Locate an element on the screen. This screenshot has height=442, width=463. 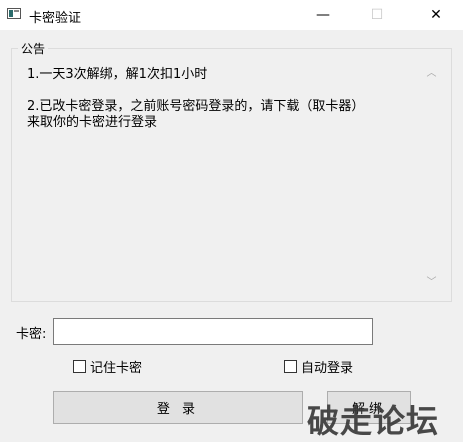
scroll-down-icon: ﹀ is located at coordinates (431, 280).